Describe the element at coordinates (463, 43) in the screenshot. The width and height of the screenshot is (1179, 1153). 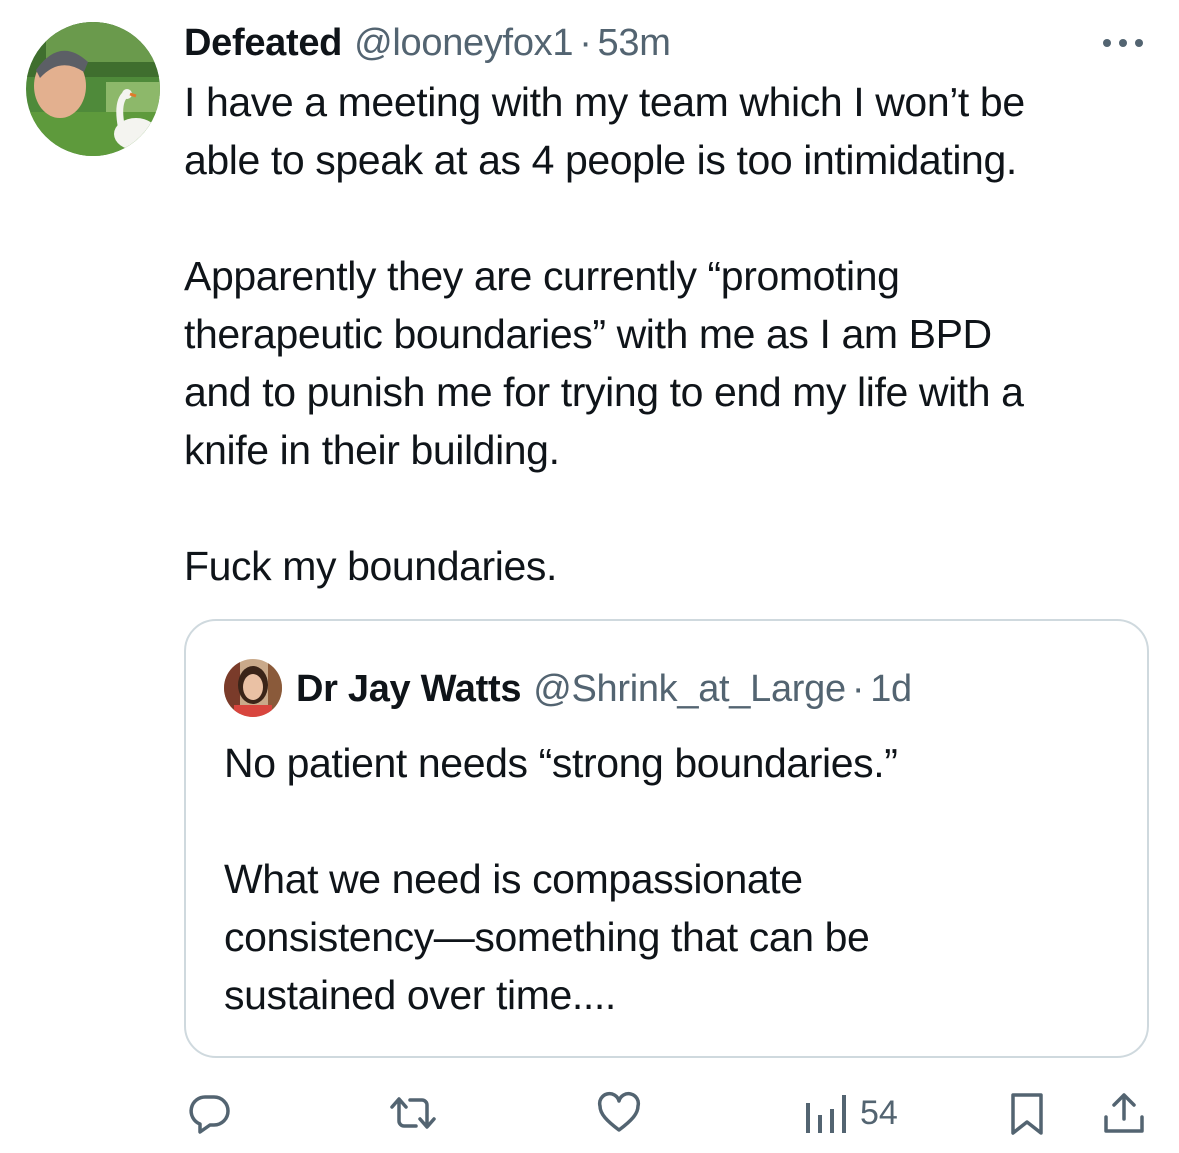
I see `author-handle: @looneyfox1` at that location.